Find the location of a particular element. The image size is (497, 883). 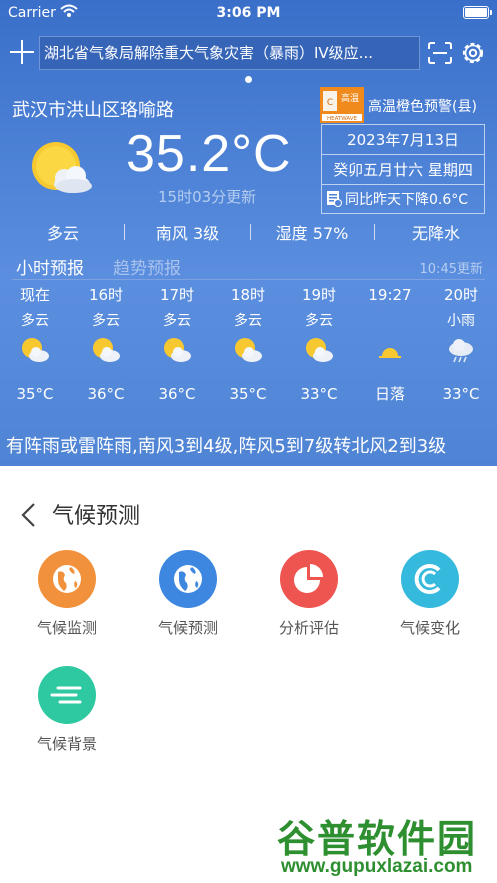

scan-icon is located at coordinates (440, 53).